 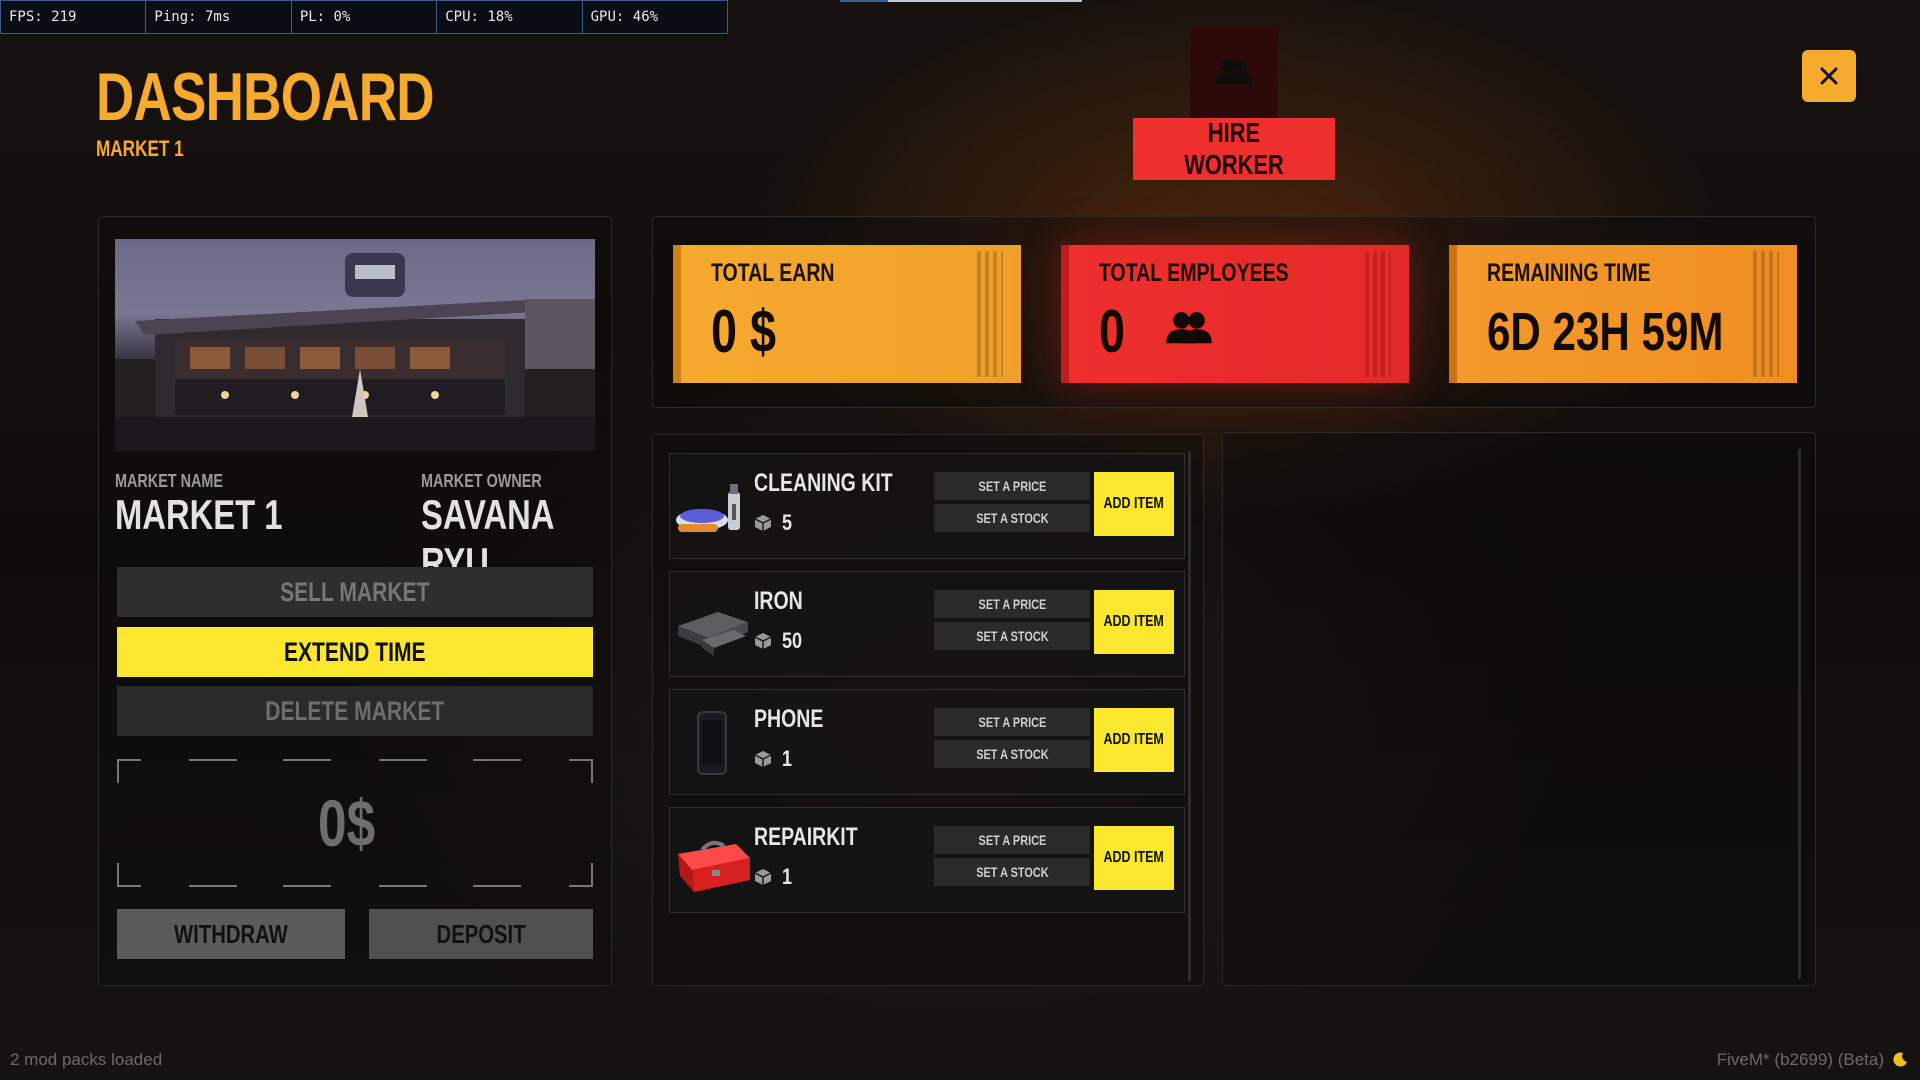 What do you see at coordinates (780, 641) in the screenshot?
I see `item-quantity: 50` at bounding box center [780, 641].